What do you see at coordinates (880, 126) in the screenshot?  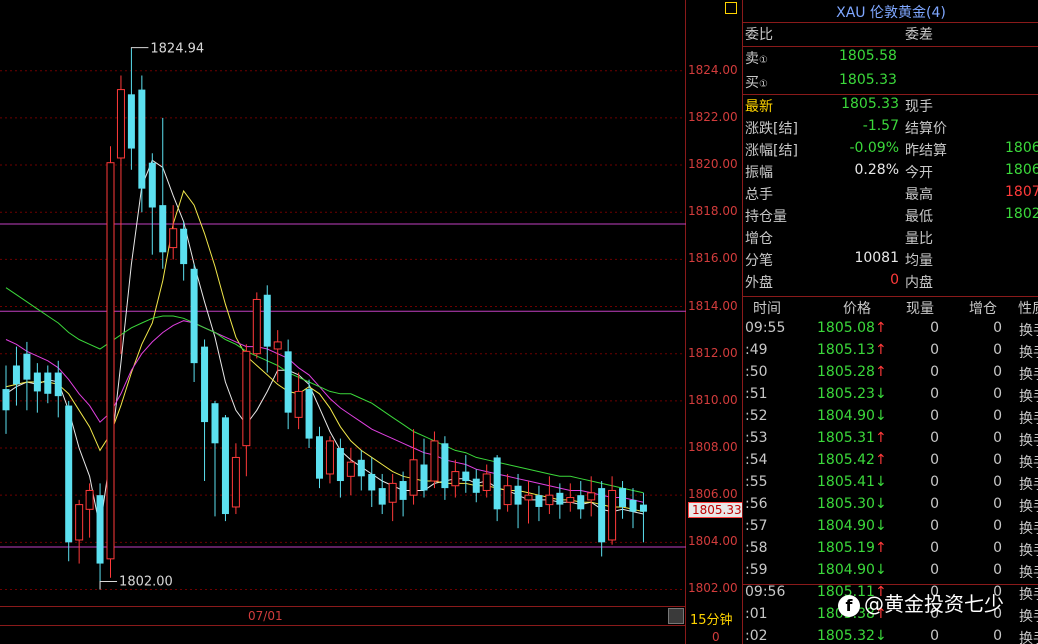 I see `stat-value: -1.57` at bounding box center [880, 126].